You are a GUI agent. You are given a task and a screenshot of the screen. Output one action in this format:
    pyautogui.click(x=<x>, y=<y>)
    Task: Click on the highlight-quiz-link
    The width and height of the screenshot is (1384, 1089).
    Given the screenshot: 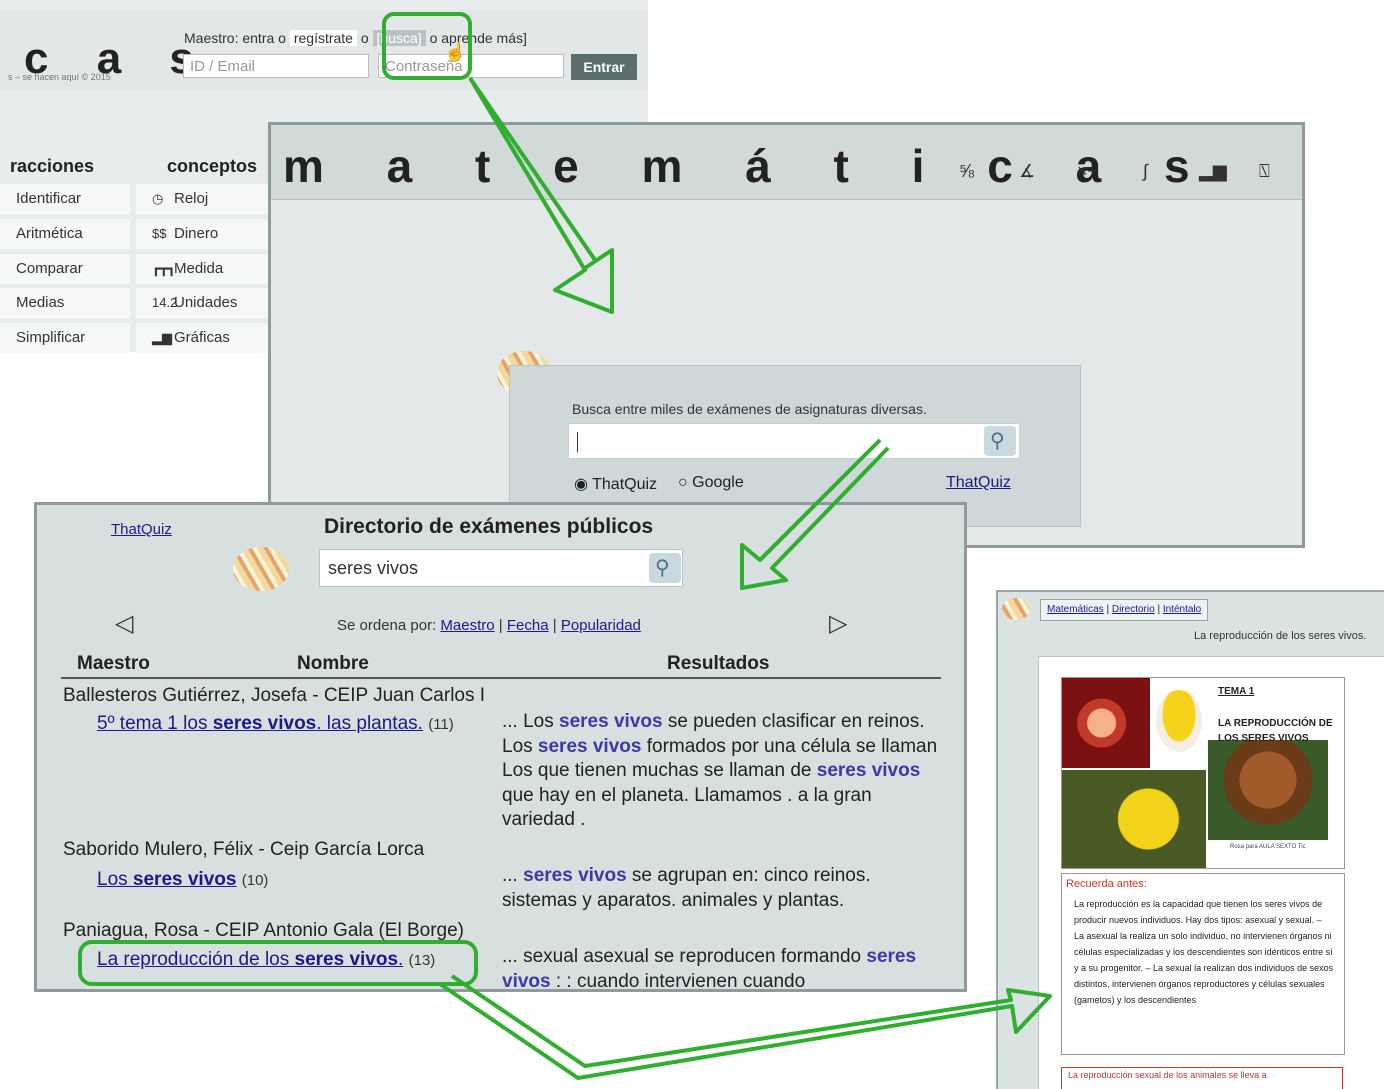 What is the action you would take?
    pyautogui.click(x=278, y=963)
    